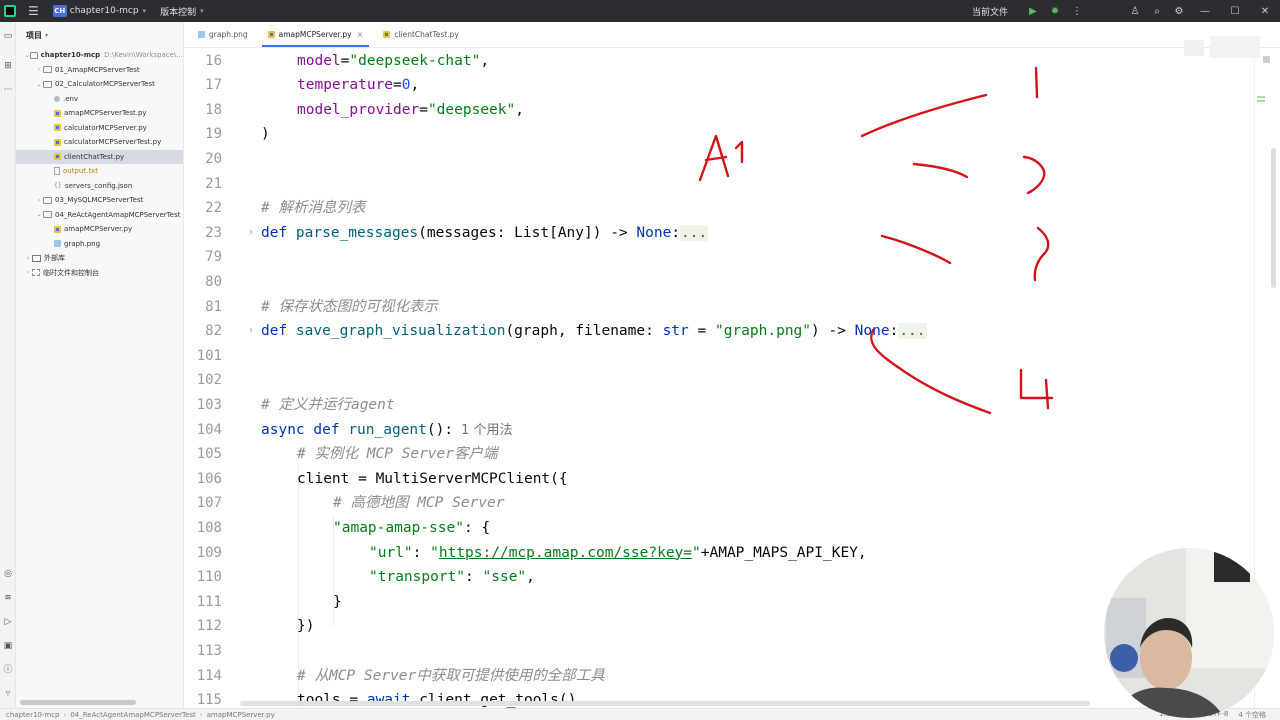 The height and width of the screenshot is (720, 1280). What do you see at coordinates (99, 142) in the screenshot?
I see `tree-file: calculatorMCPServerTest.py` at bounding box center [99, 142].